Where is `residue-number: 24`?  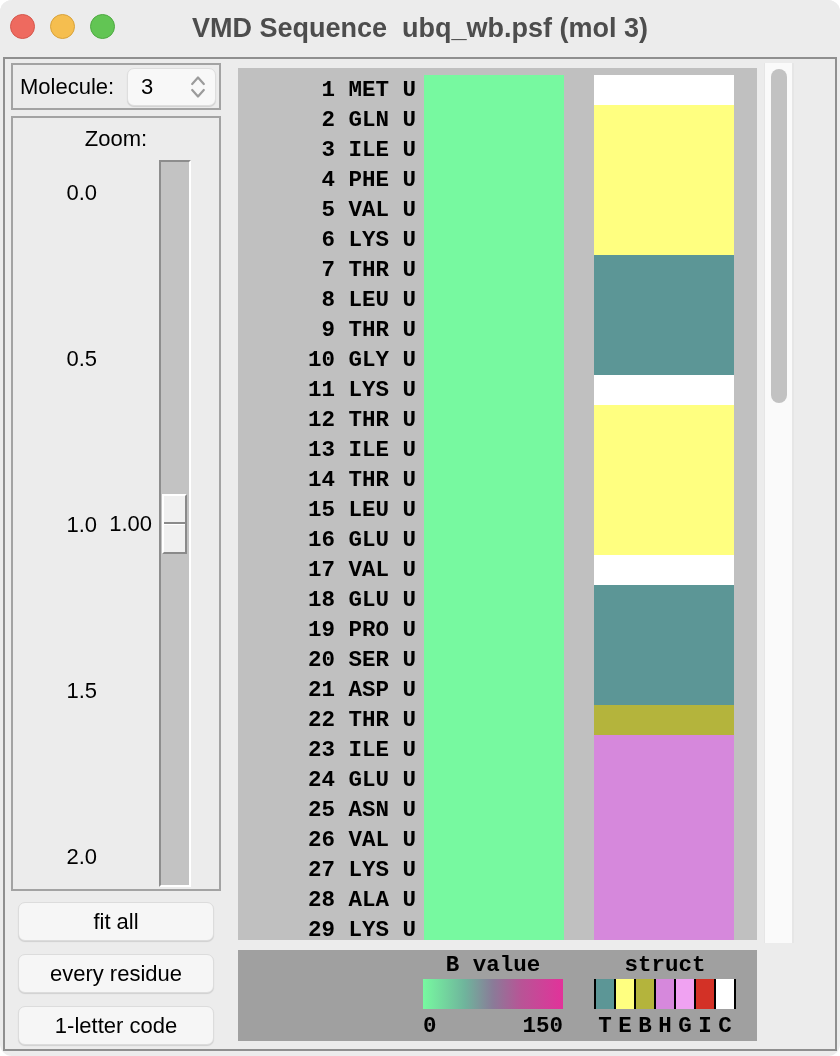 residue-number: 24 is located at coordinates (321, 780).